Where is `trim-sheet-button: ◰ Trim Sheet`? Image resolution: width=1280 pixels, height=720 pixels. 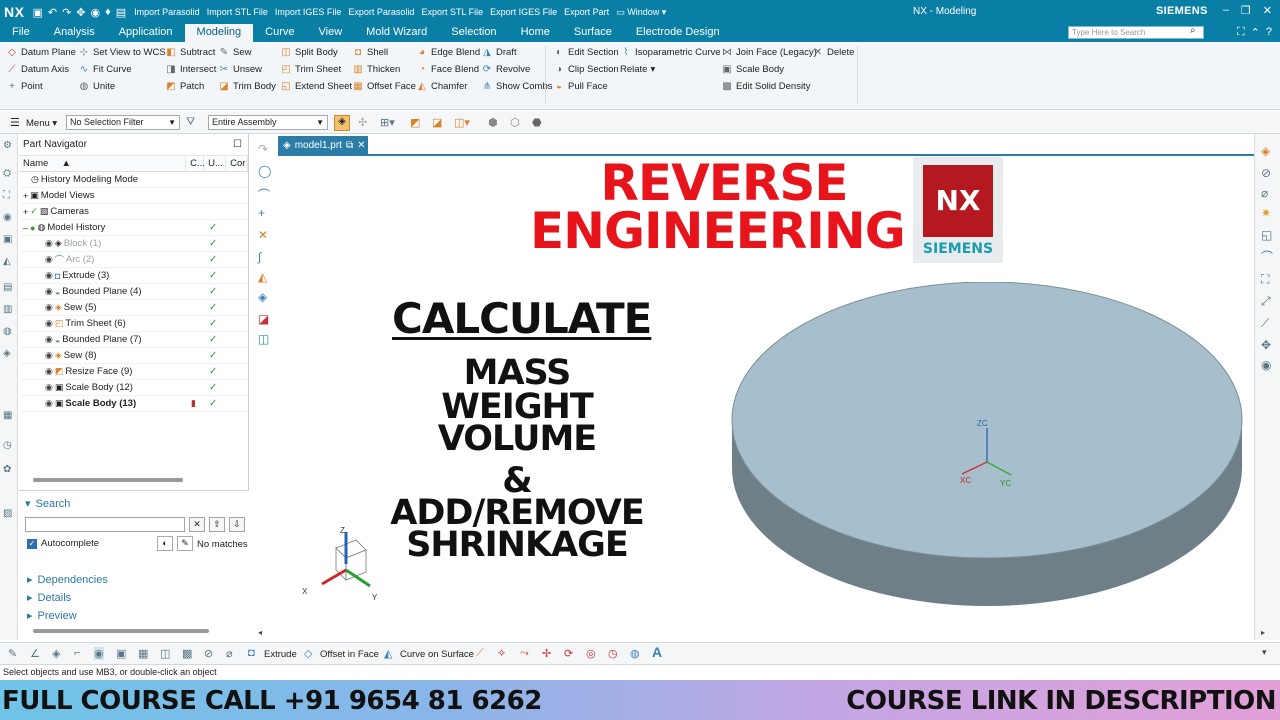
trim-sheet-button: ◰ Trim Sheet is located at coordinates (310, 69).